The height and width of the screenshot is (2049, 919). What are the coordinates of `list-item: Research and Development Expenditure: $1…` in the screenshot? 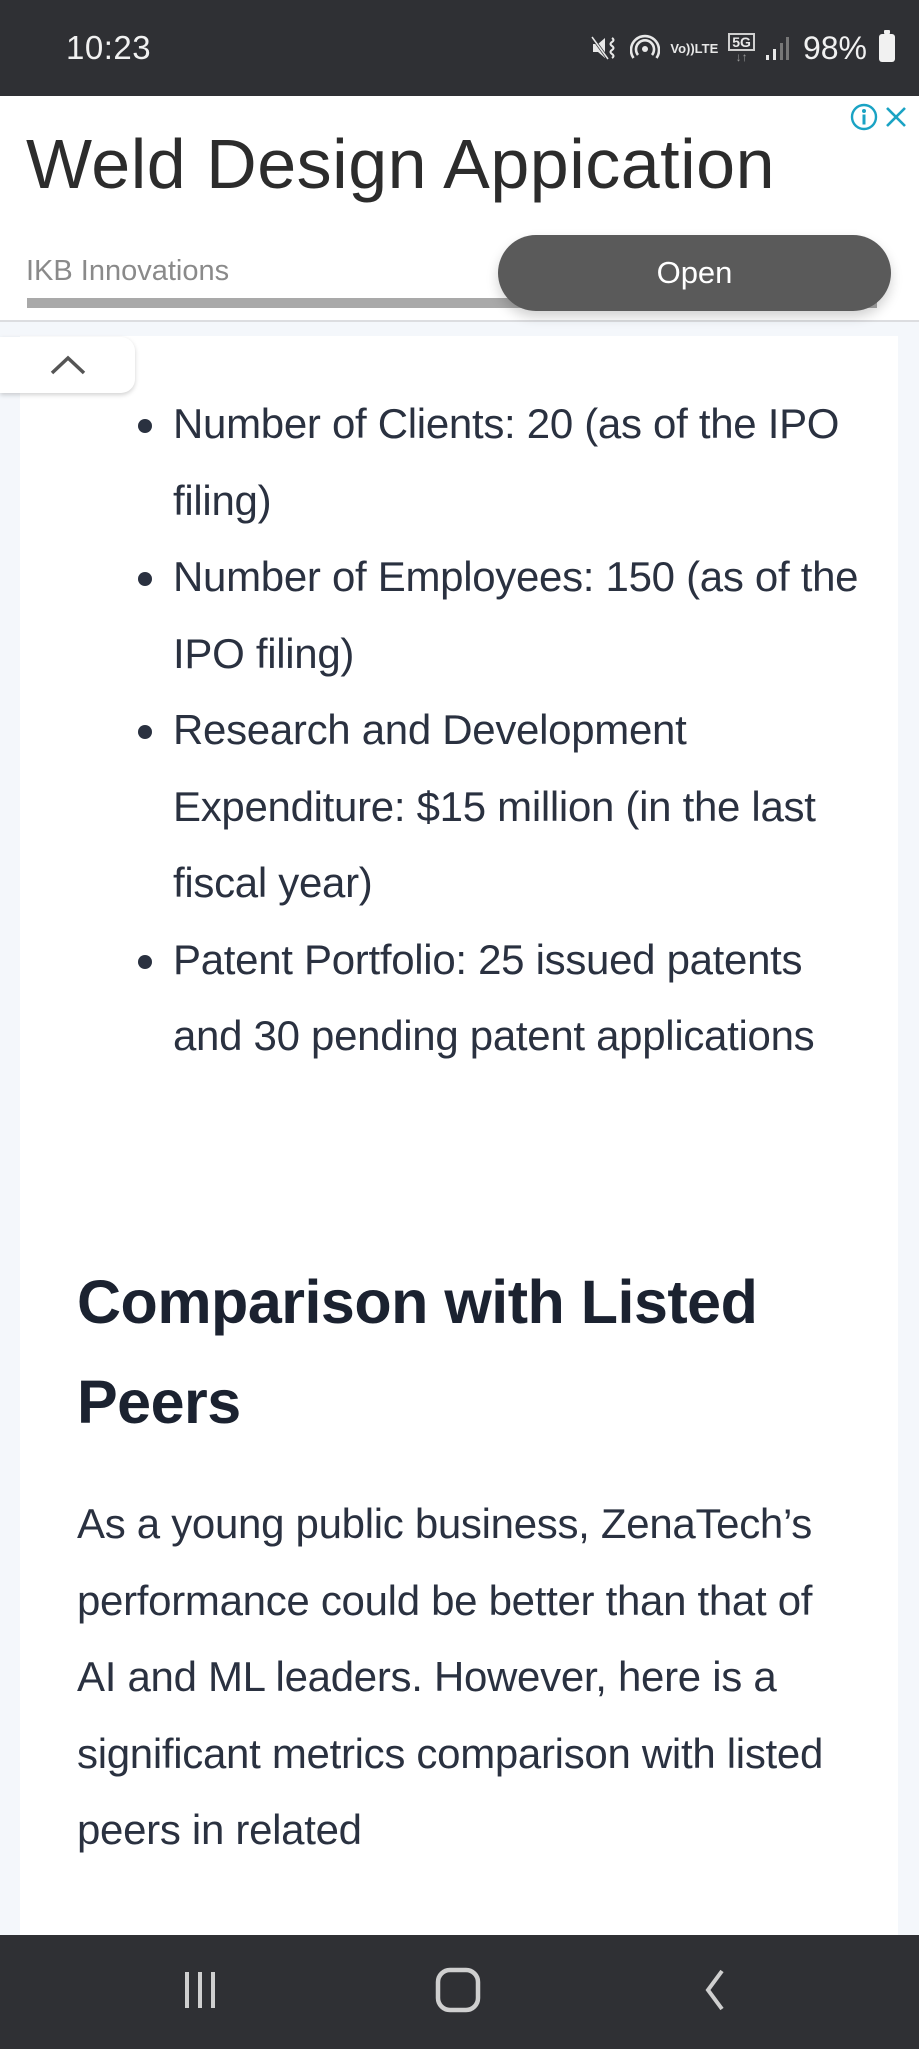 It's located at (500, 807).